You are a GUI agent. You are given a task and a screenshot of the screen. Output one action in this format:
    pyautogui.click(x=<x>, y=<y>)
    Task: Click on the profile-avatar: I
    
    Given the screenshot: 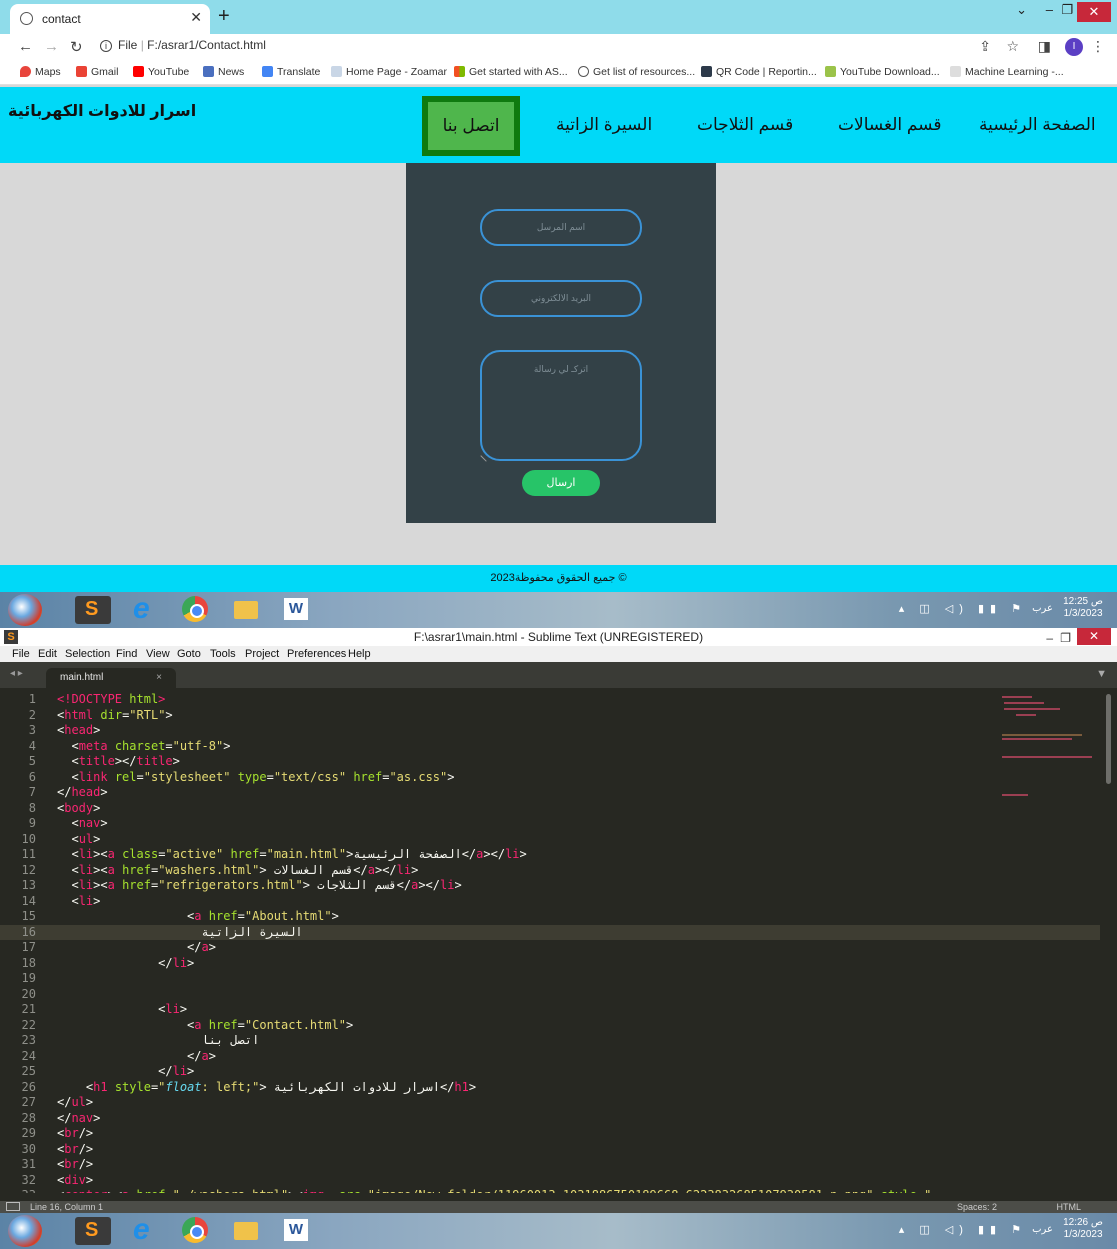 What is the action you would take?
    pyautogui.click(x=1074, y=47)
    